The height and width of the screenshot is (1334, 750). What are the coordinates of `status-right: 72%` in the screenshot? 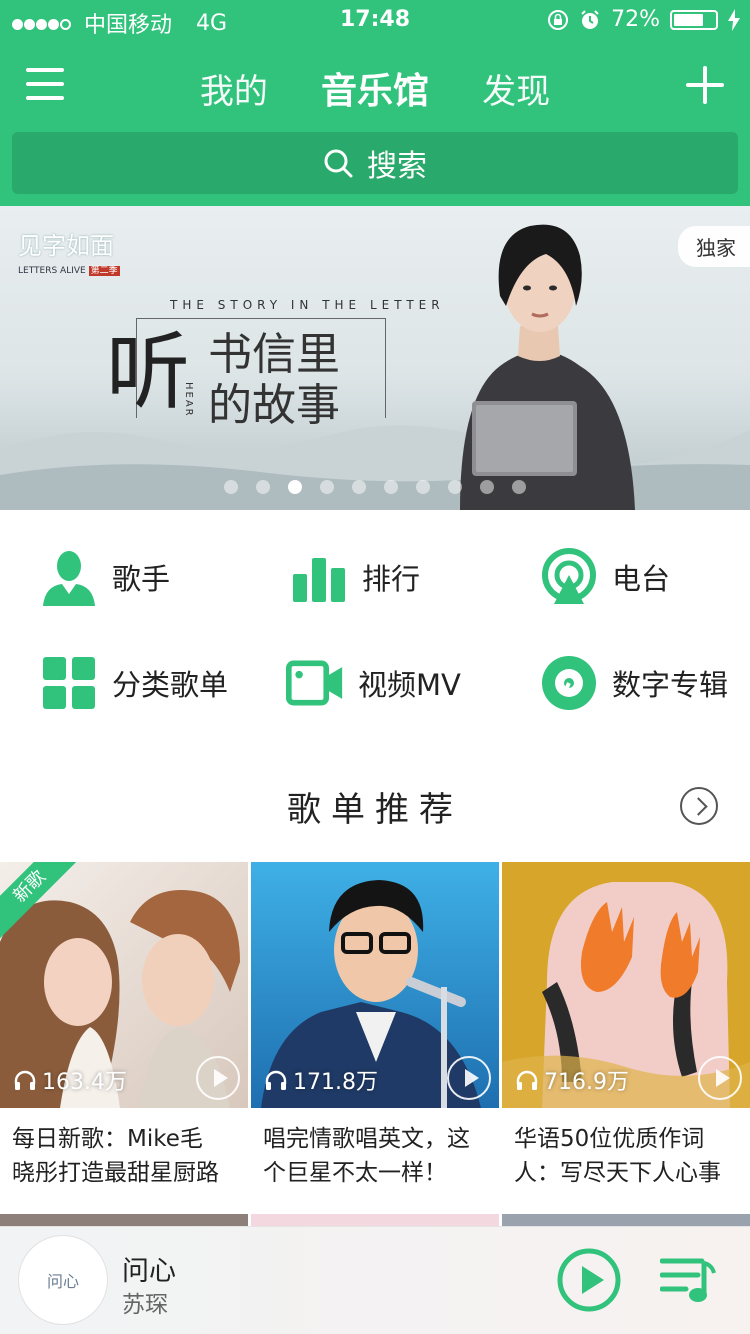 It's located at (643, 19).